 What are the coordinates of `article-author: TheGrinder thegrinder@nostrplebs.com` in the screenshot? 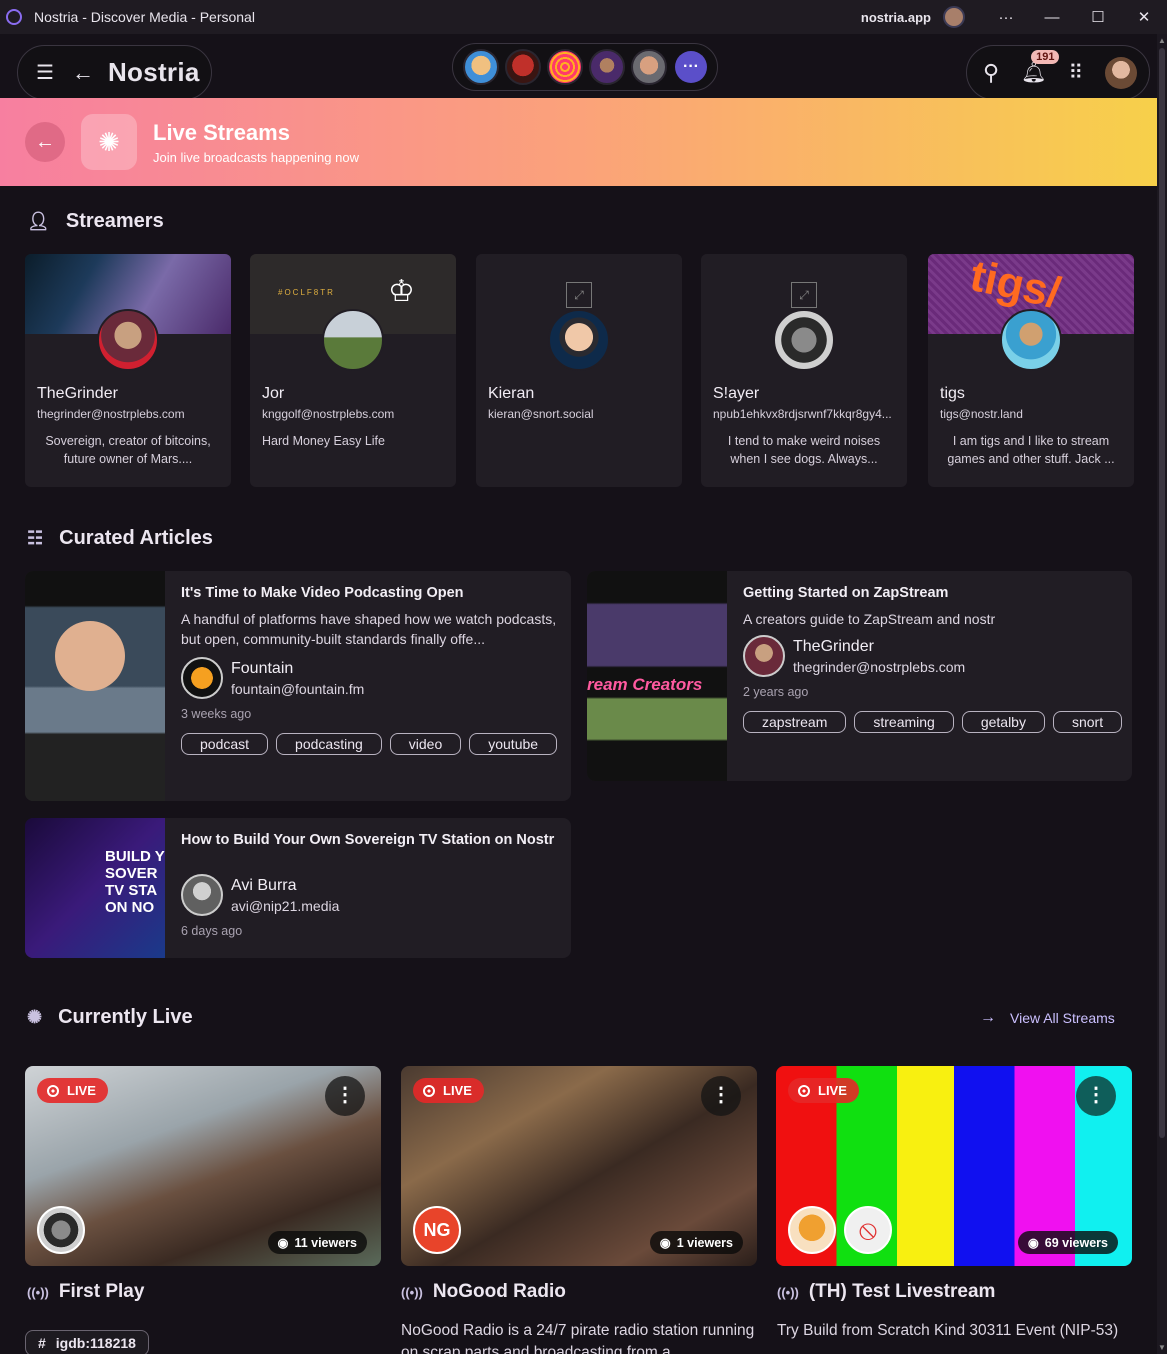 It's located at (930, 656).